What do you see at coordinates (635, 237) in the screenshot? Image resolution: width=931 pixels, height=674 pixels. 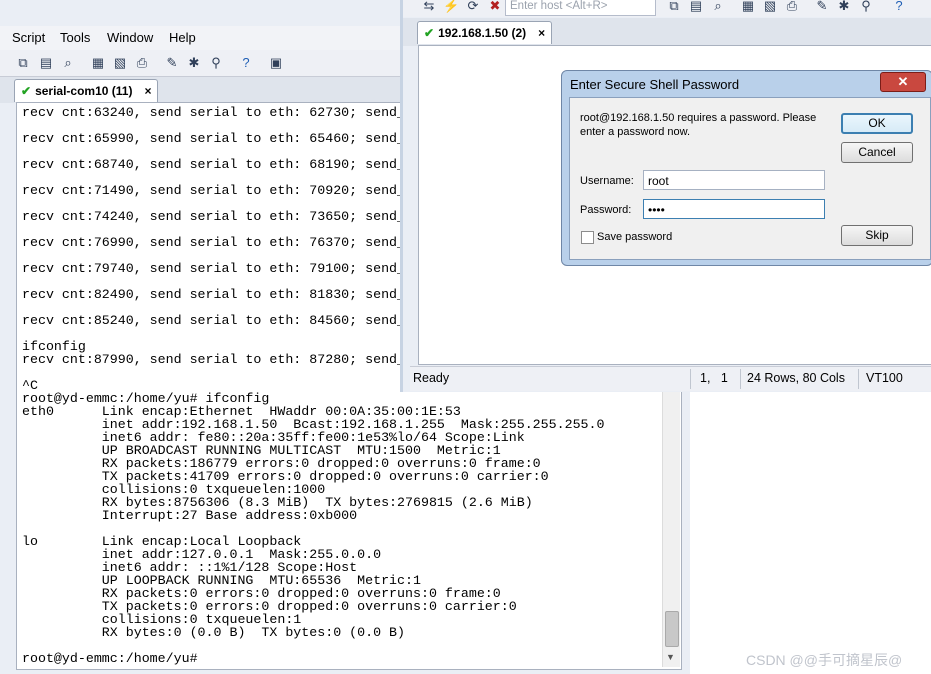 I see `save-password-label: Save password` at bounding box center [635, 237].